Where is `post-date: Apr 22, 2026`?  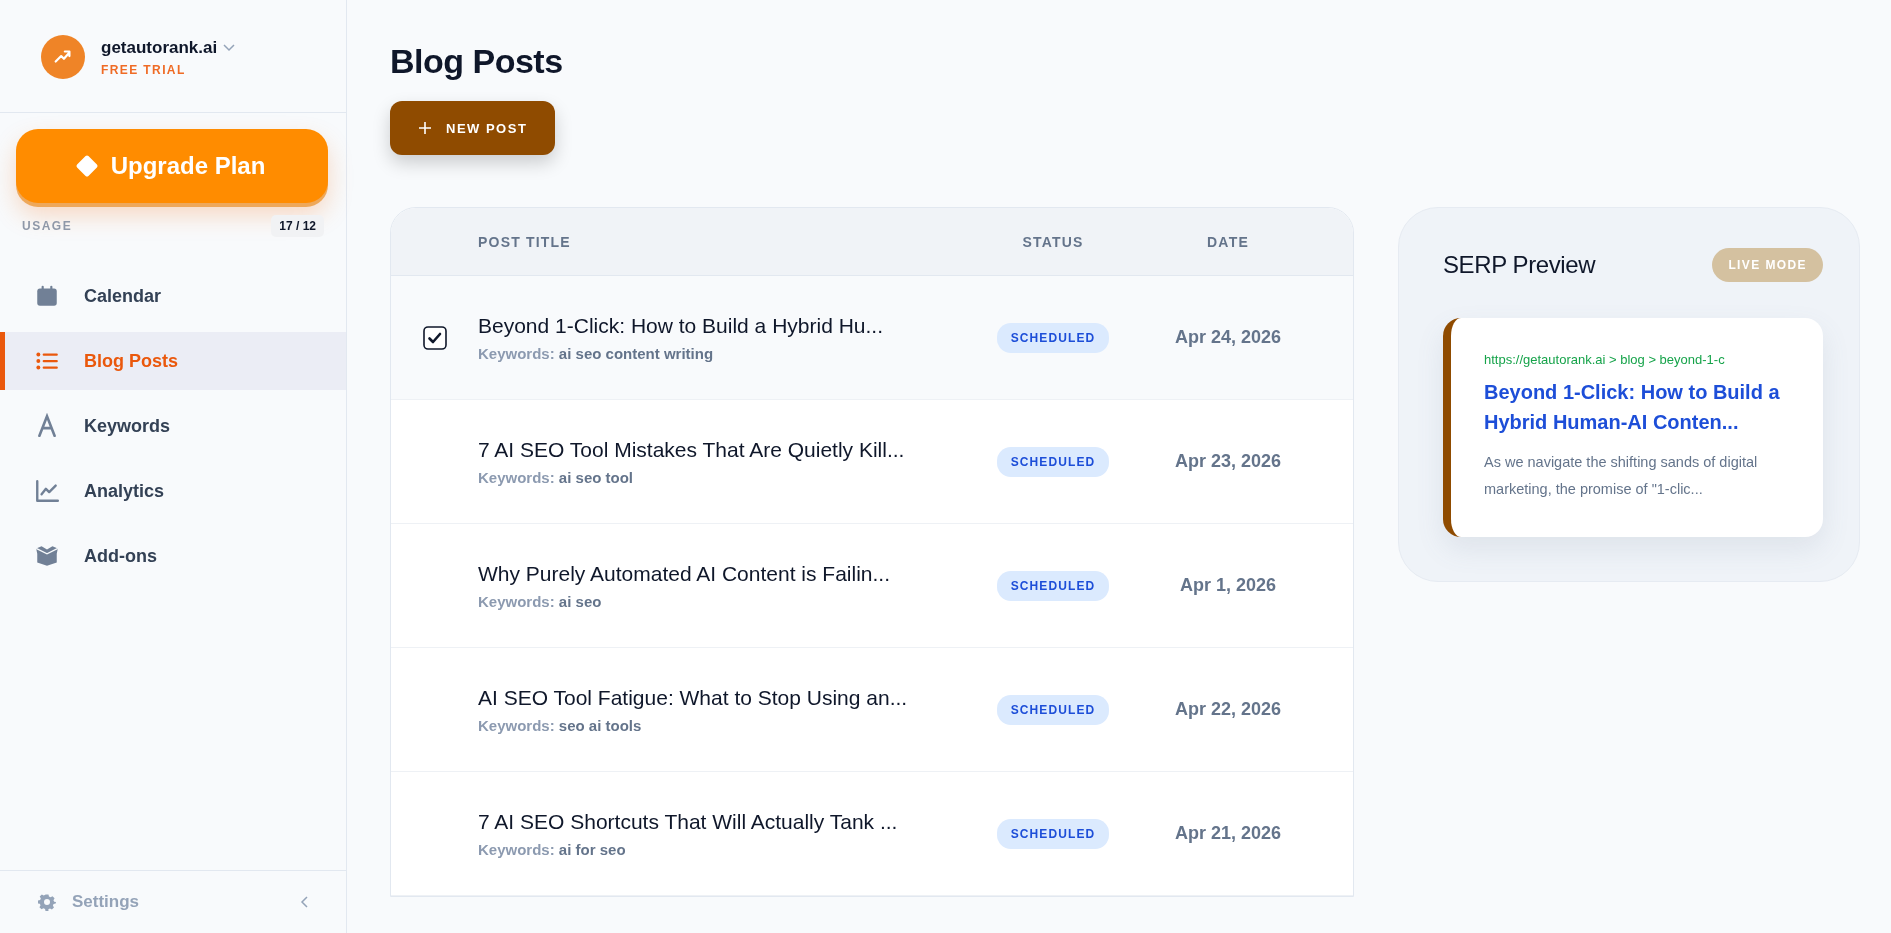 post-date: Apr 22, 2026 is located at coordinates (1228, 709).